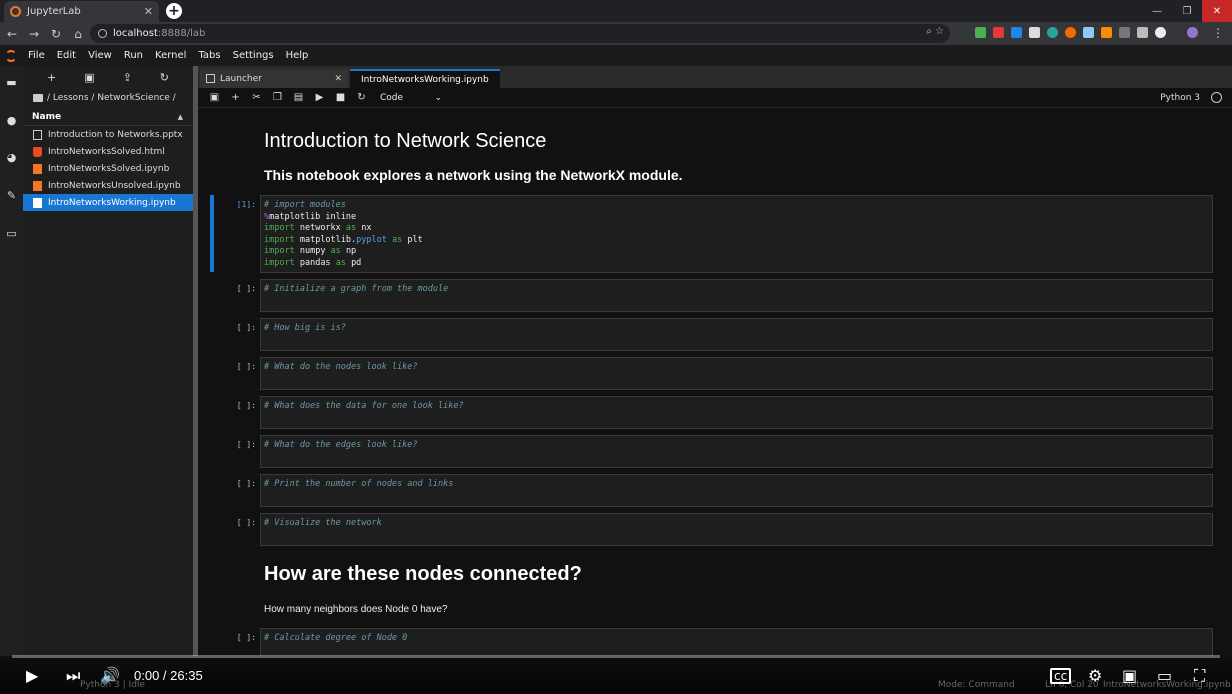 This screenshot has height=694, width=1232. I want to click on breadcrumb: / Lessons / NetworkScience /, so click(108, 98).